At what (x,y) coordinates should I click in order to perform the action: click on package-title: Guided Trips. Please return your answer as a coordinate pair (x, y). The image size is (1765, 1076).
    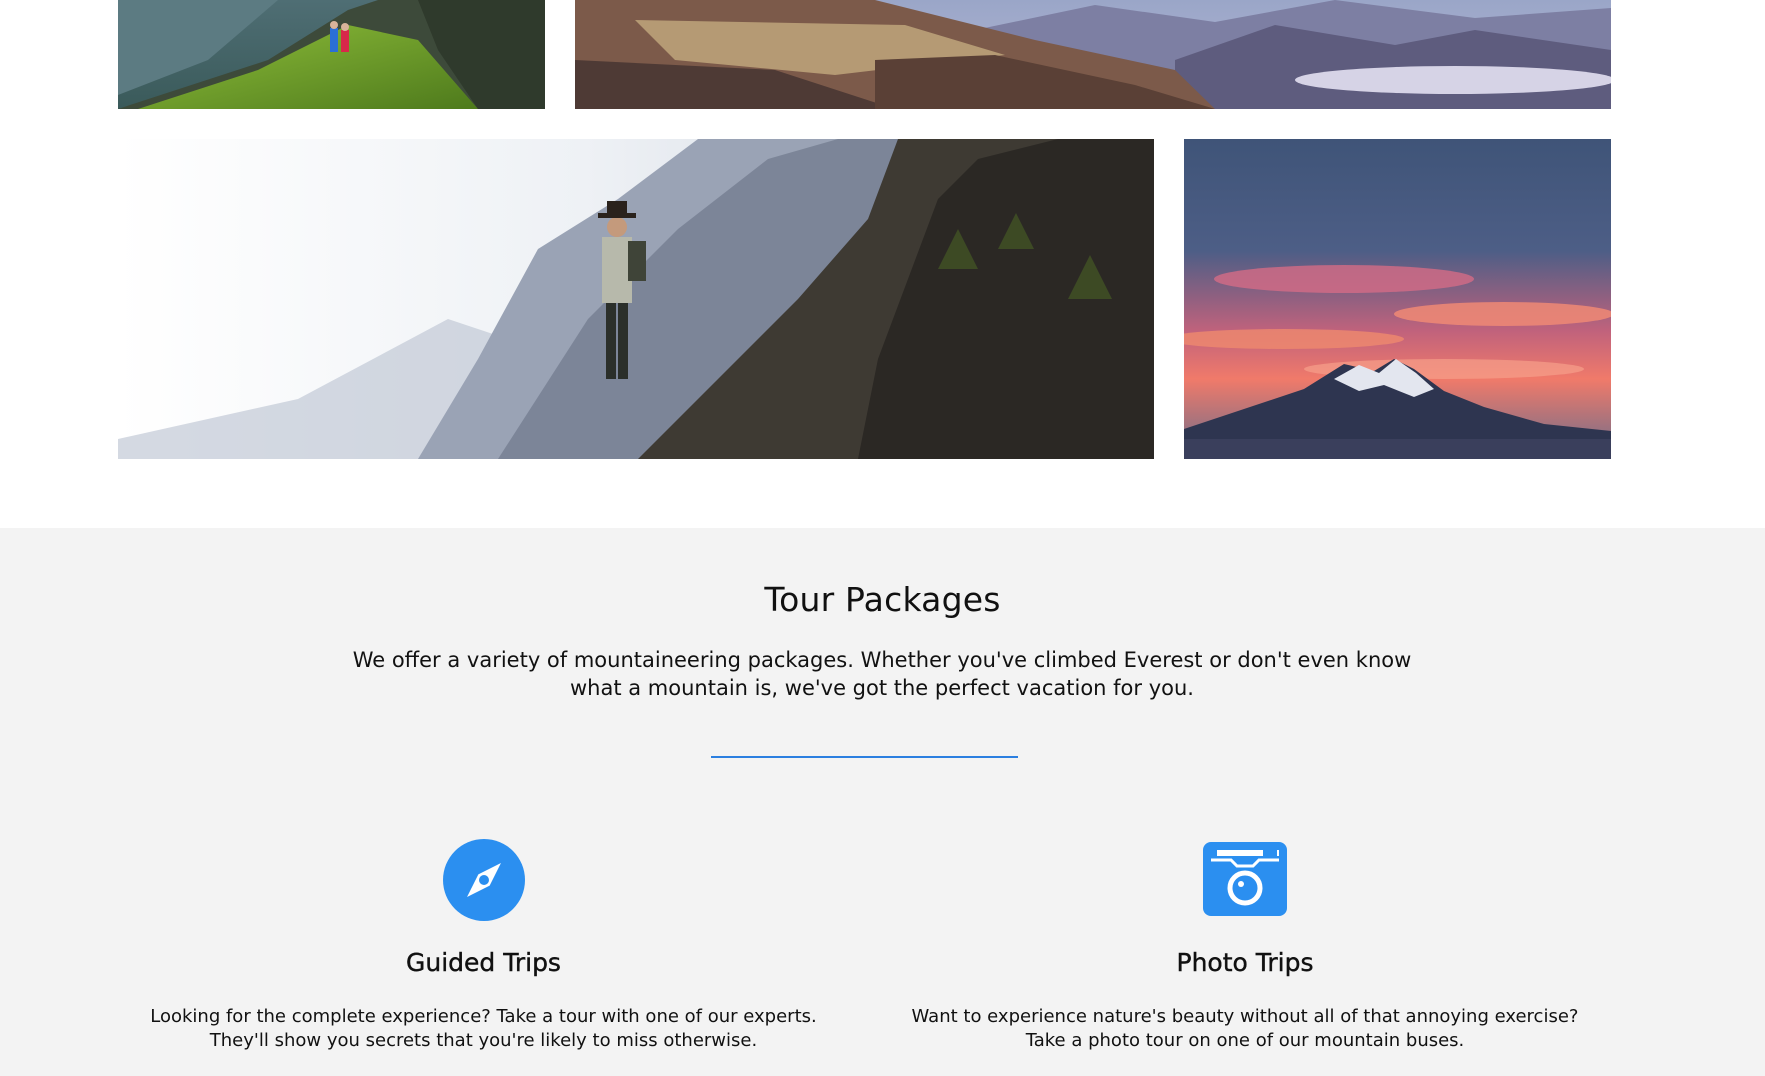
    Looking at the image, I should click on (483, 962).